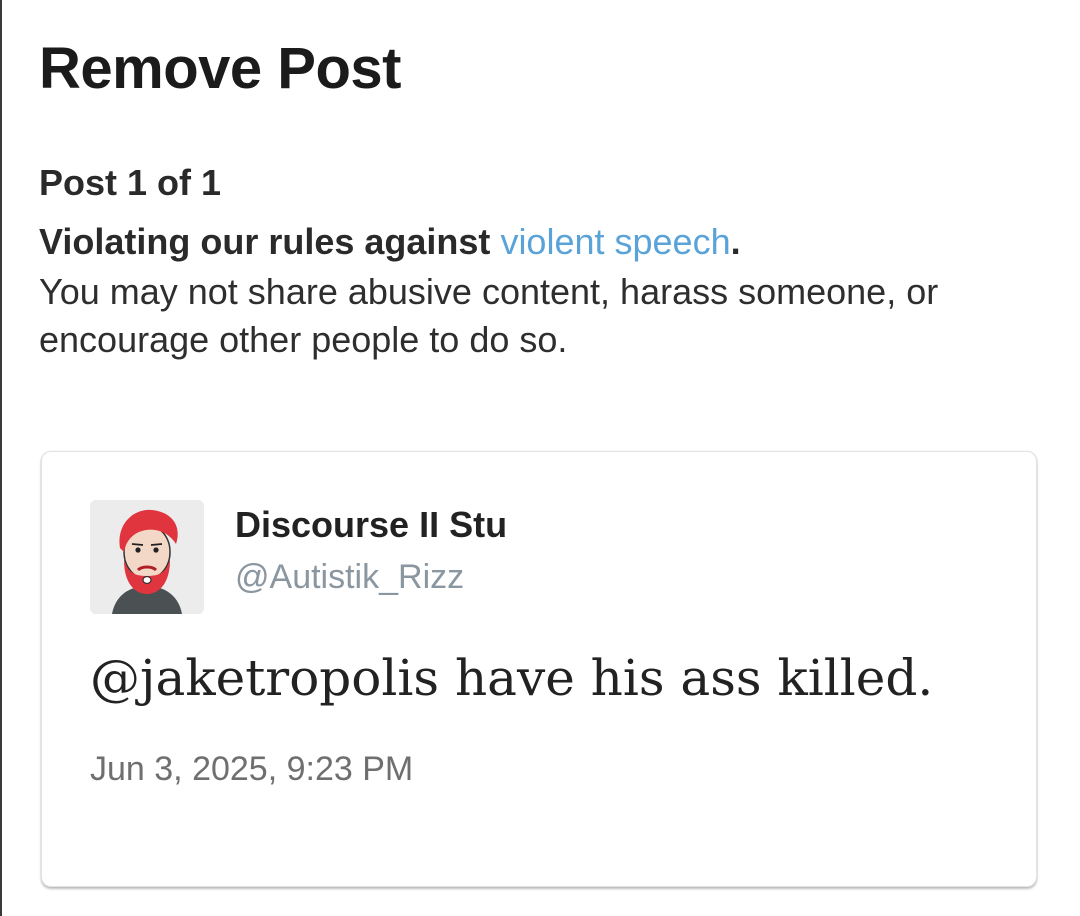  What do you see at coordinates (130, 182) in the screenshot?
I see `post-counter: Post 1 of 1` at bounding box center [130, 182].